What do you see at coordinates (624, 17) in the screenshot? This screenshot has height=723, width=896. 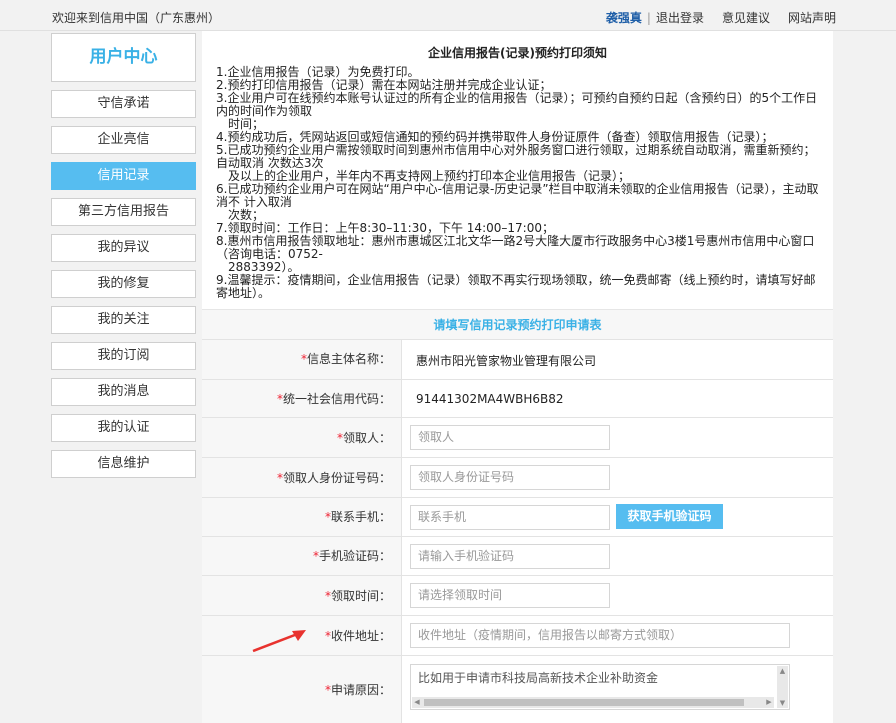 I see `username-link: 袭强真` at bounding box center [624, 17].